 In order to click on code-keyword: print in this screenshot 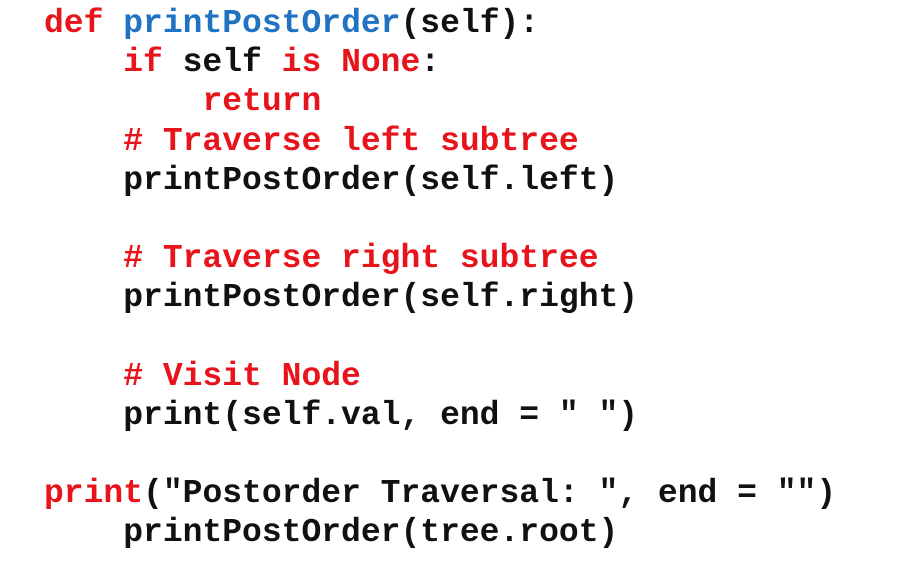, I will do `click(94, 494)`.